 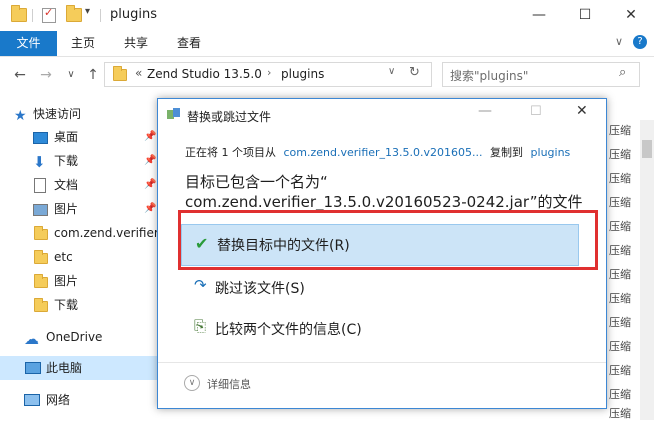 I want to click on vertical-scrollbar, so click(x=647, y=270).